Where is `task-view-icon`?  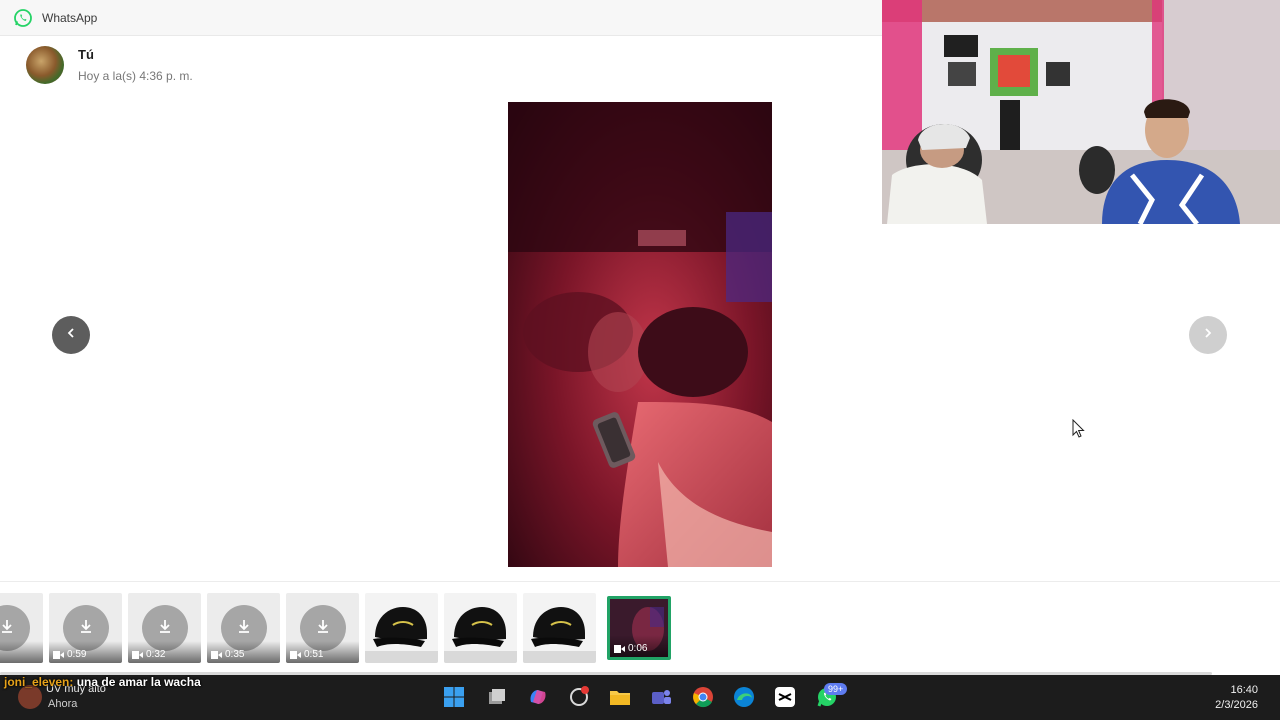
task-view-icon is located at coordinates (497, 697).